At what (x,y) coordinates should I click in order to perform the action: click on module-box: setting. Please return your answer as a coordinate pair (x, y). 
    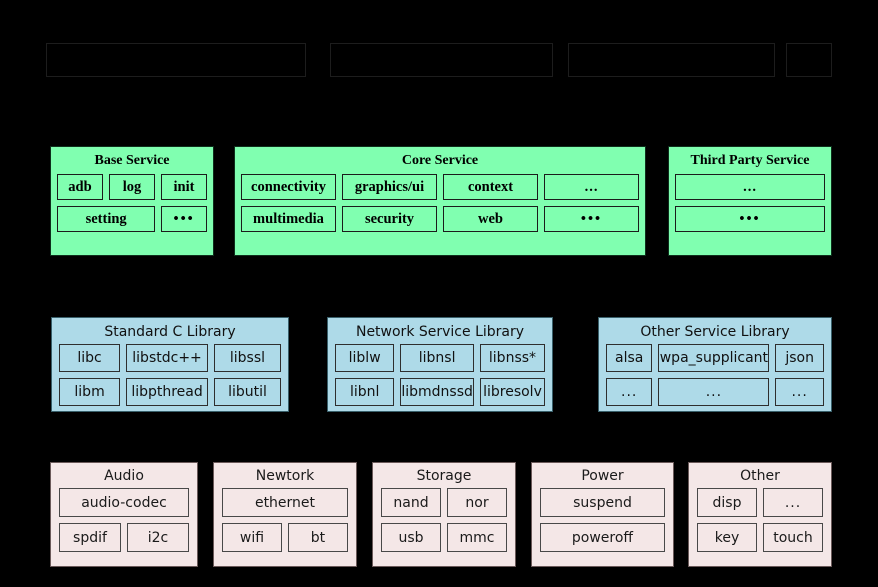
    Looking at the image, I should click on (106, 219).